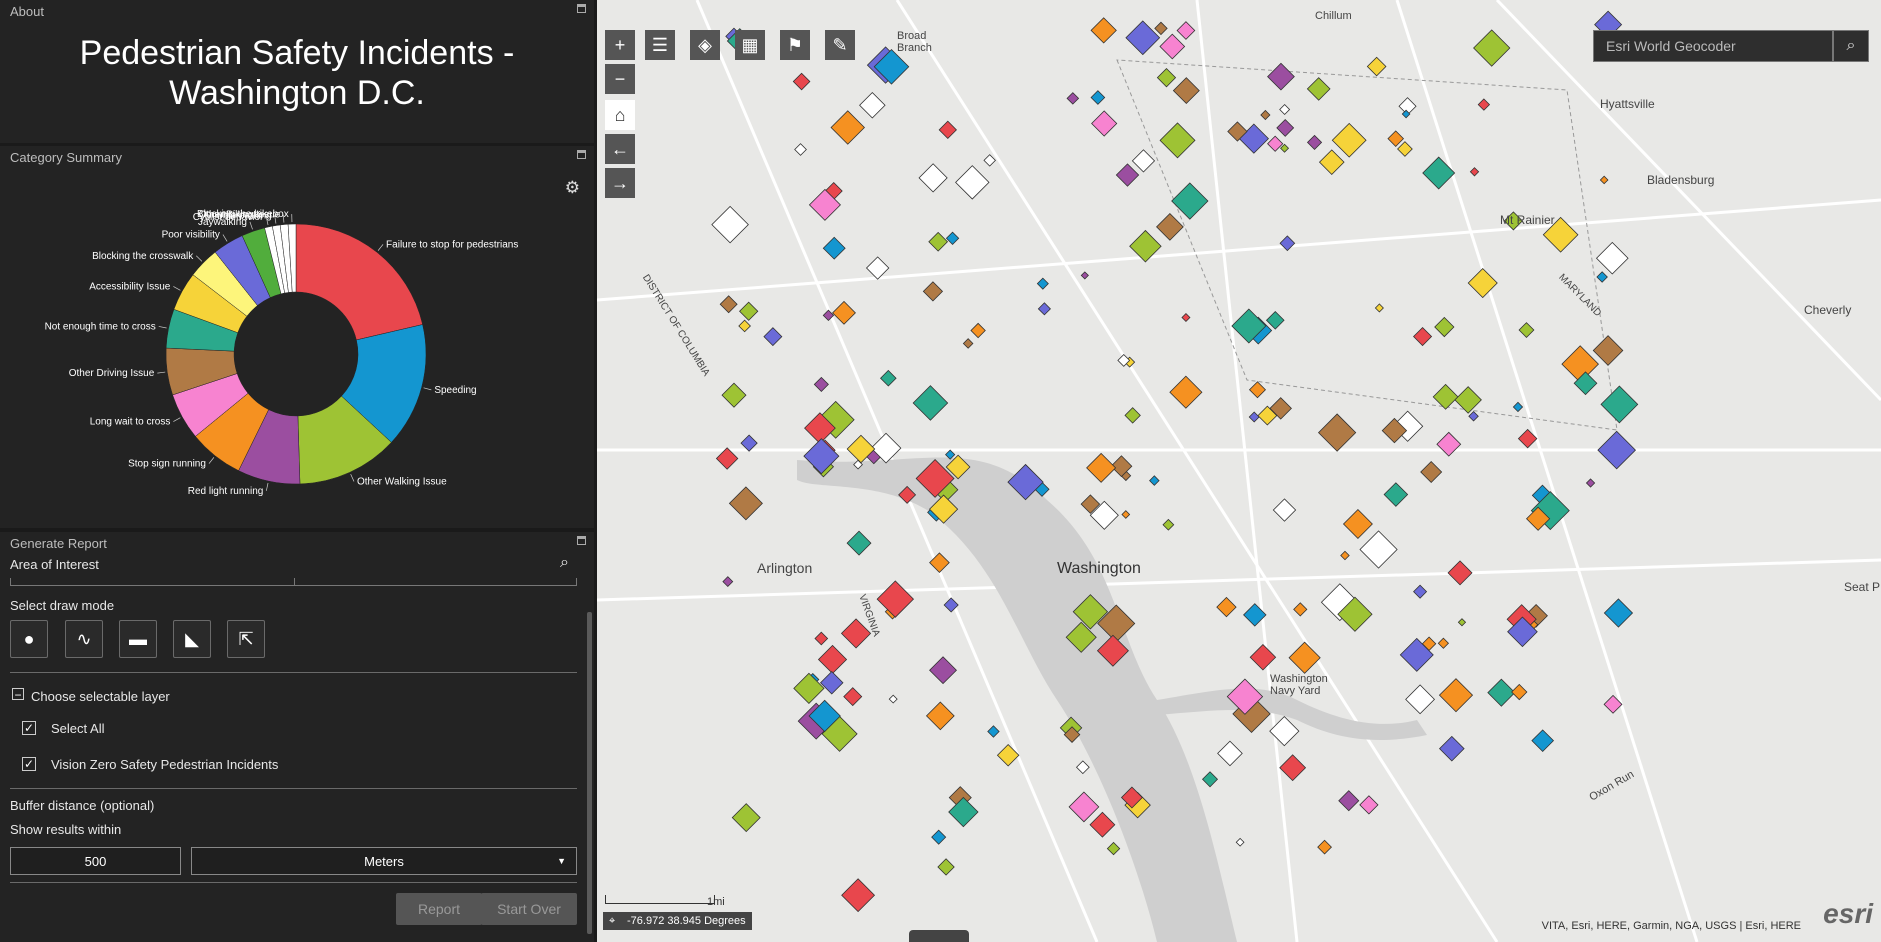 The image size is (1881, 942). Describe the element at coordinates (529, 909) in the screenshot. I see `start-over-button: Start Over` at that location.